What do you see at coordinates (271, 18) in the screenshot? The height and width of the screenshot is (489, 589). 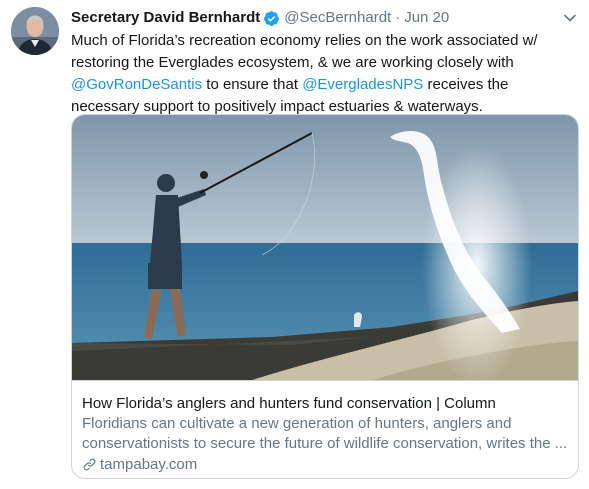 I see `verified-badge-icon` at bounding box center [271, 18].